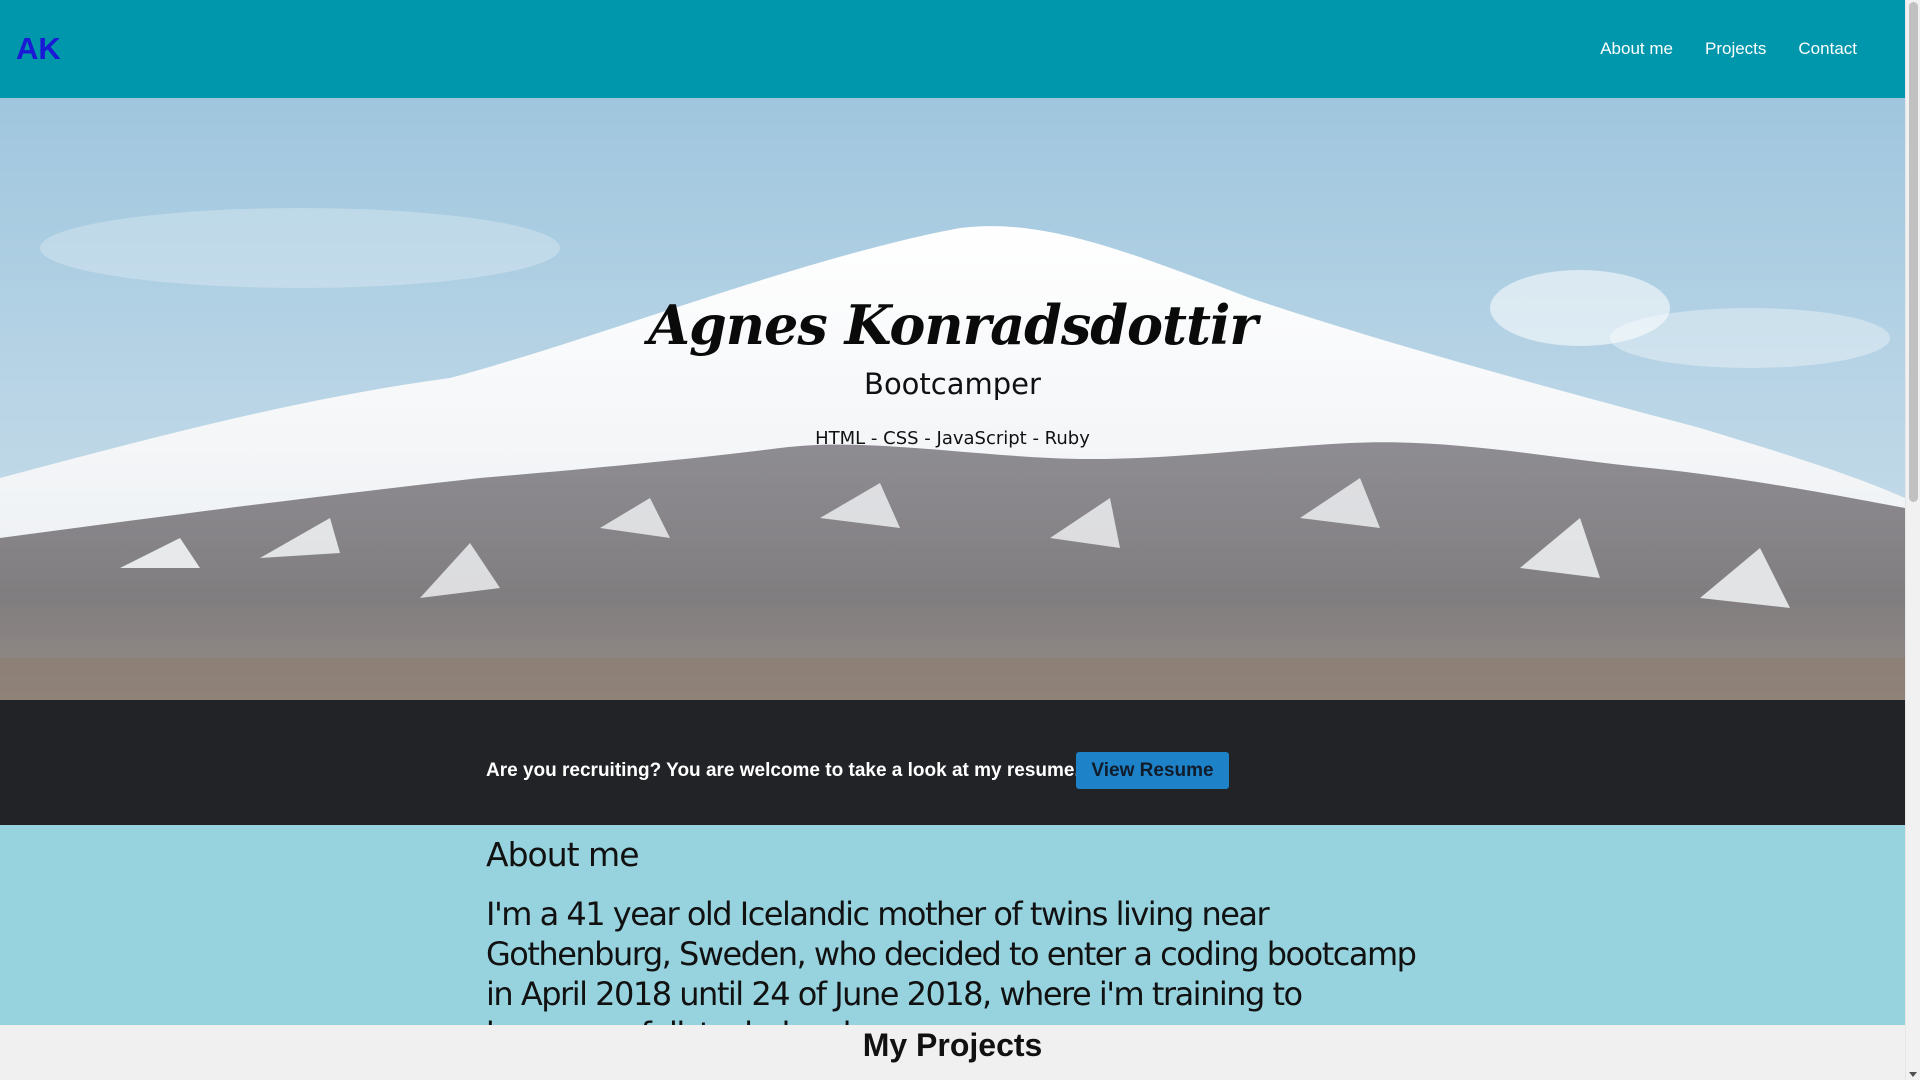 This screenshot has width=1920, height=1080. Describe the element at coordinates (1827, 49) in the screenshot. I see `nav-link-contact: Contact` at that location.